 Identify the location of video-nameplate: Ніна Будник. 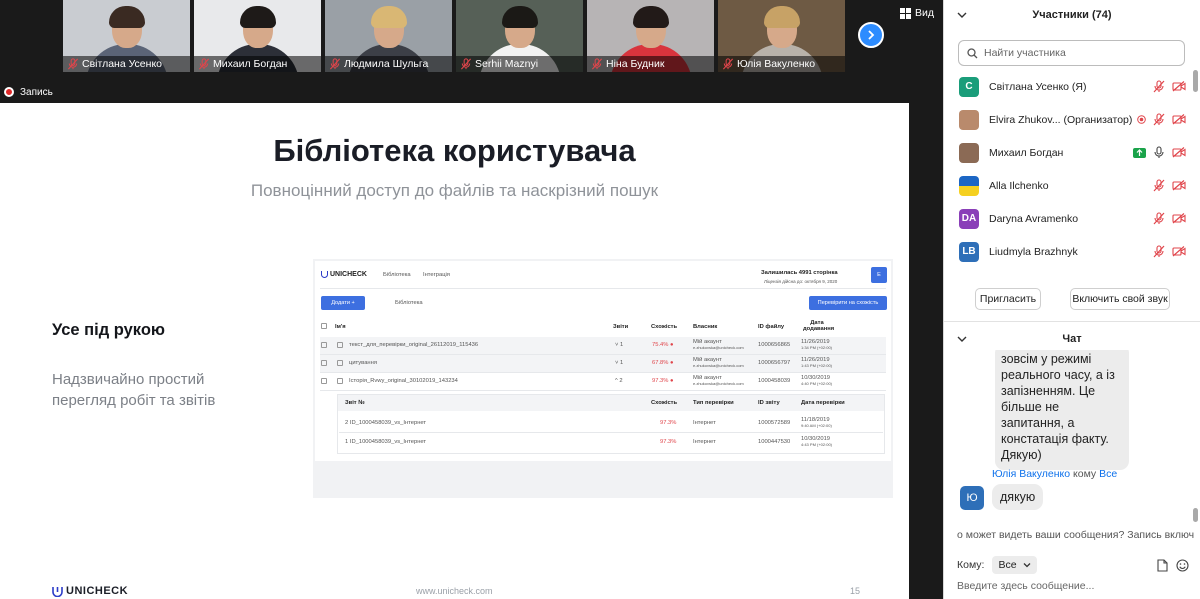
(650, 64).